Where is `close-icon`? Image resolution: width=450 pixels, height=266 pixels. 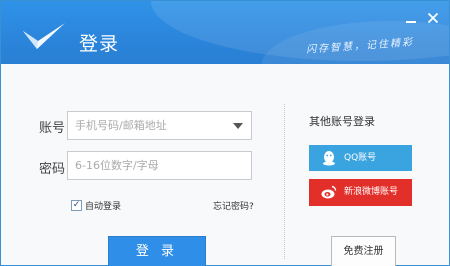 close-icon is located at coordinates (433, 18).